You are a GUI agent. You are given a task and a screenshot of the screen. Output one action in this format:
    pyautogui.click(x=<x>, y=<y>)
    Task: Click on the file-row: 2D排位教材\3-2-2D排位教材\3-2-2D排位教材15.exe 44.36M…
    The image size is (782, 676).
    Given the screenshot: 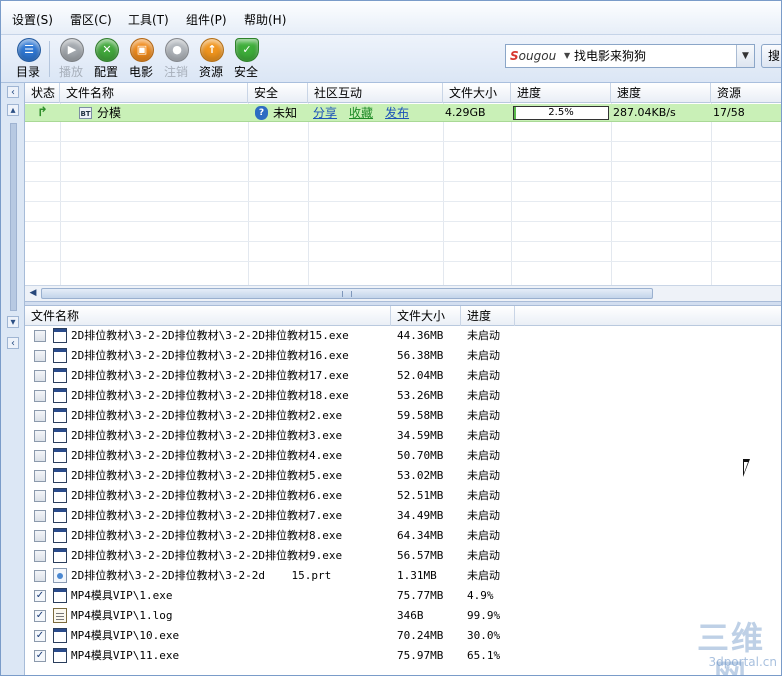 What is the action you would take?
    pyautogui.click(x=403, y=336)
    